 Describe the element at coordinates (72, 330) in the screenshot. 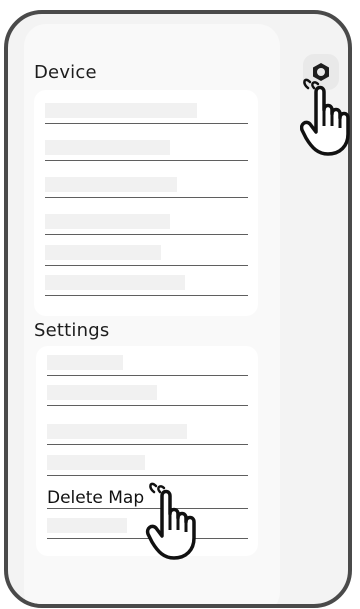

I see `settings-section-title: Settings` at that location.